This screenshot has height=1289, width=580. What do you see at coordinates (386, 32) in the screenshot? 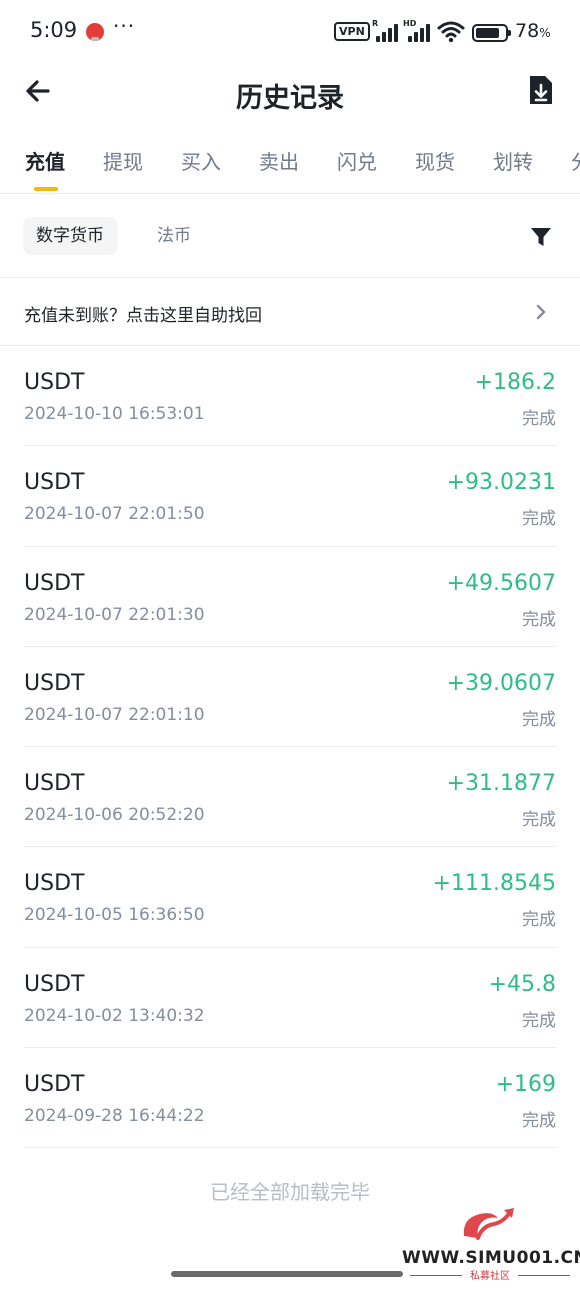
I see `signal-1-icon` at bounding box center [386, 32].